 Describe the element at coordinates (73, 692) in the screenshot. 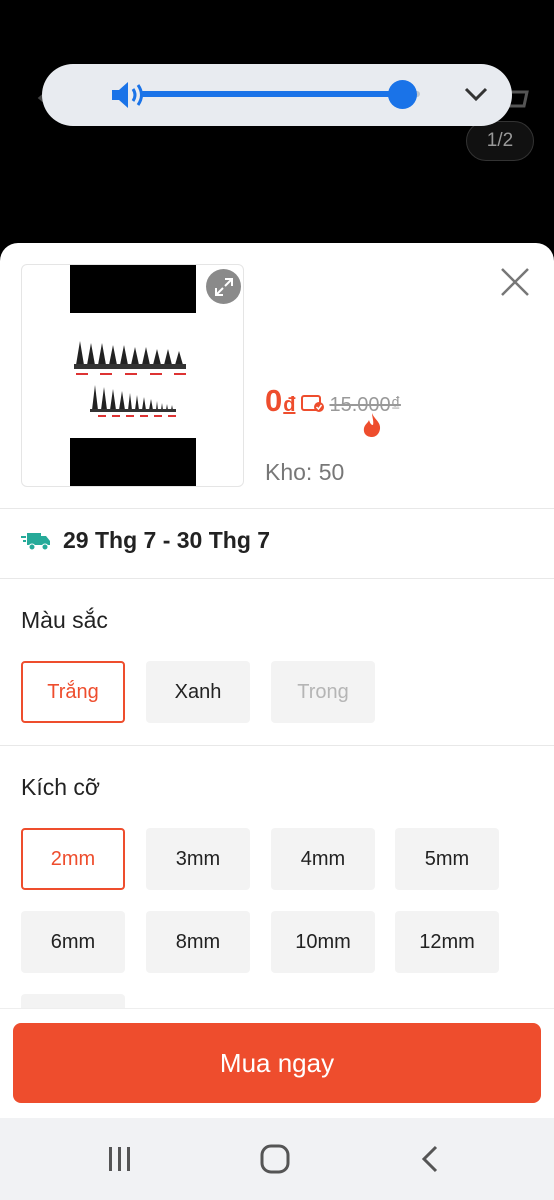

I see `color-option-trang: Trắng` at that location.